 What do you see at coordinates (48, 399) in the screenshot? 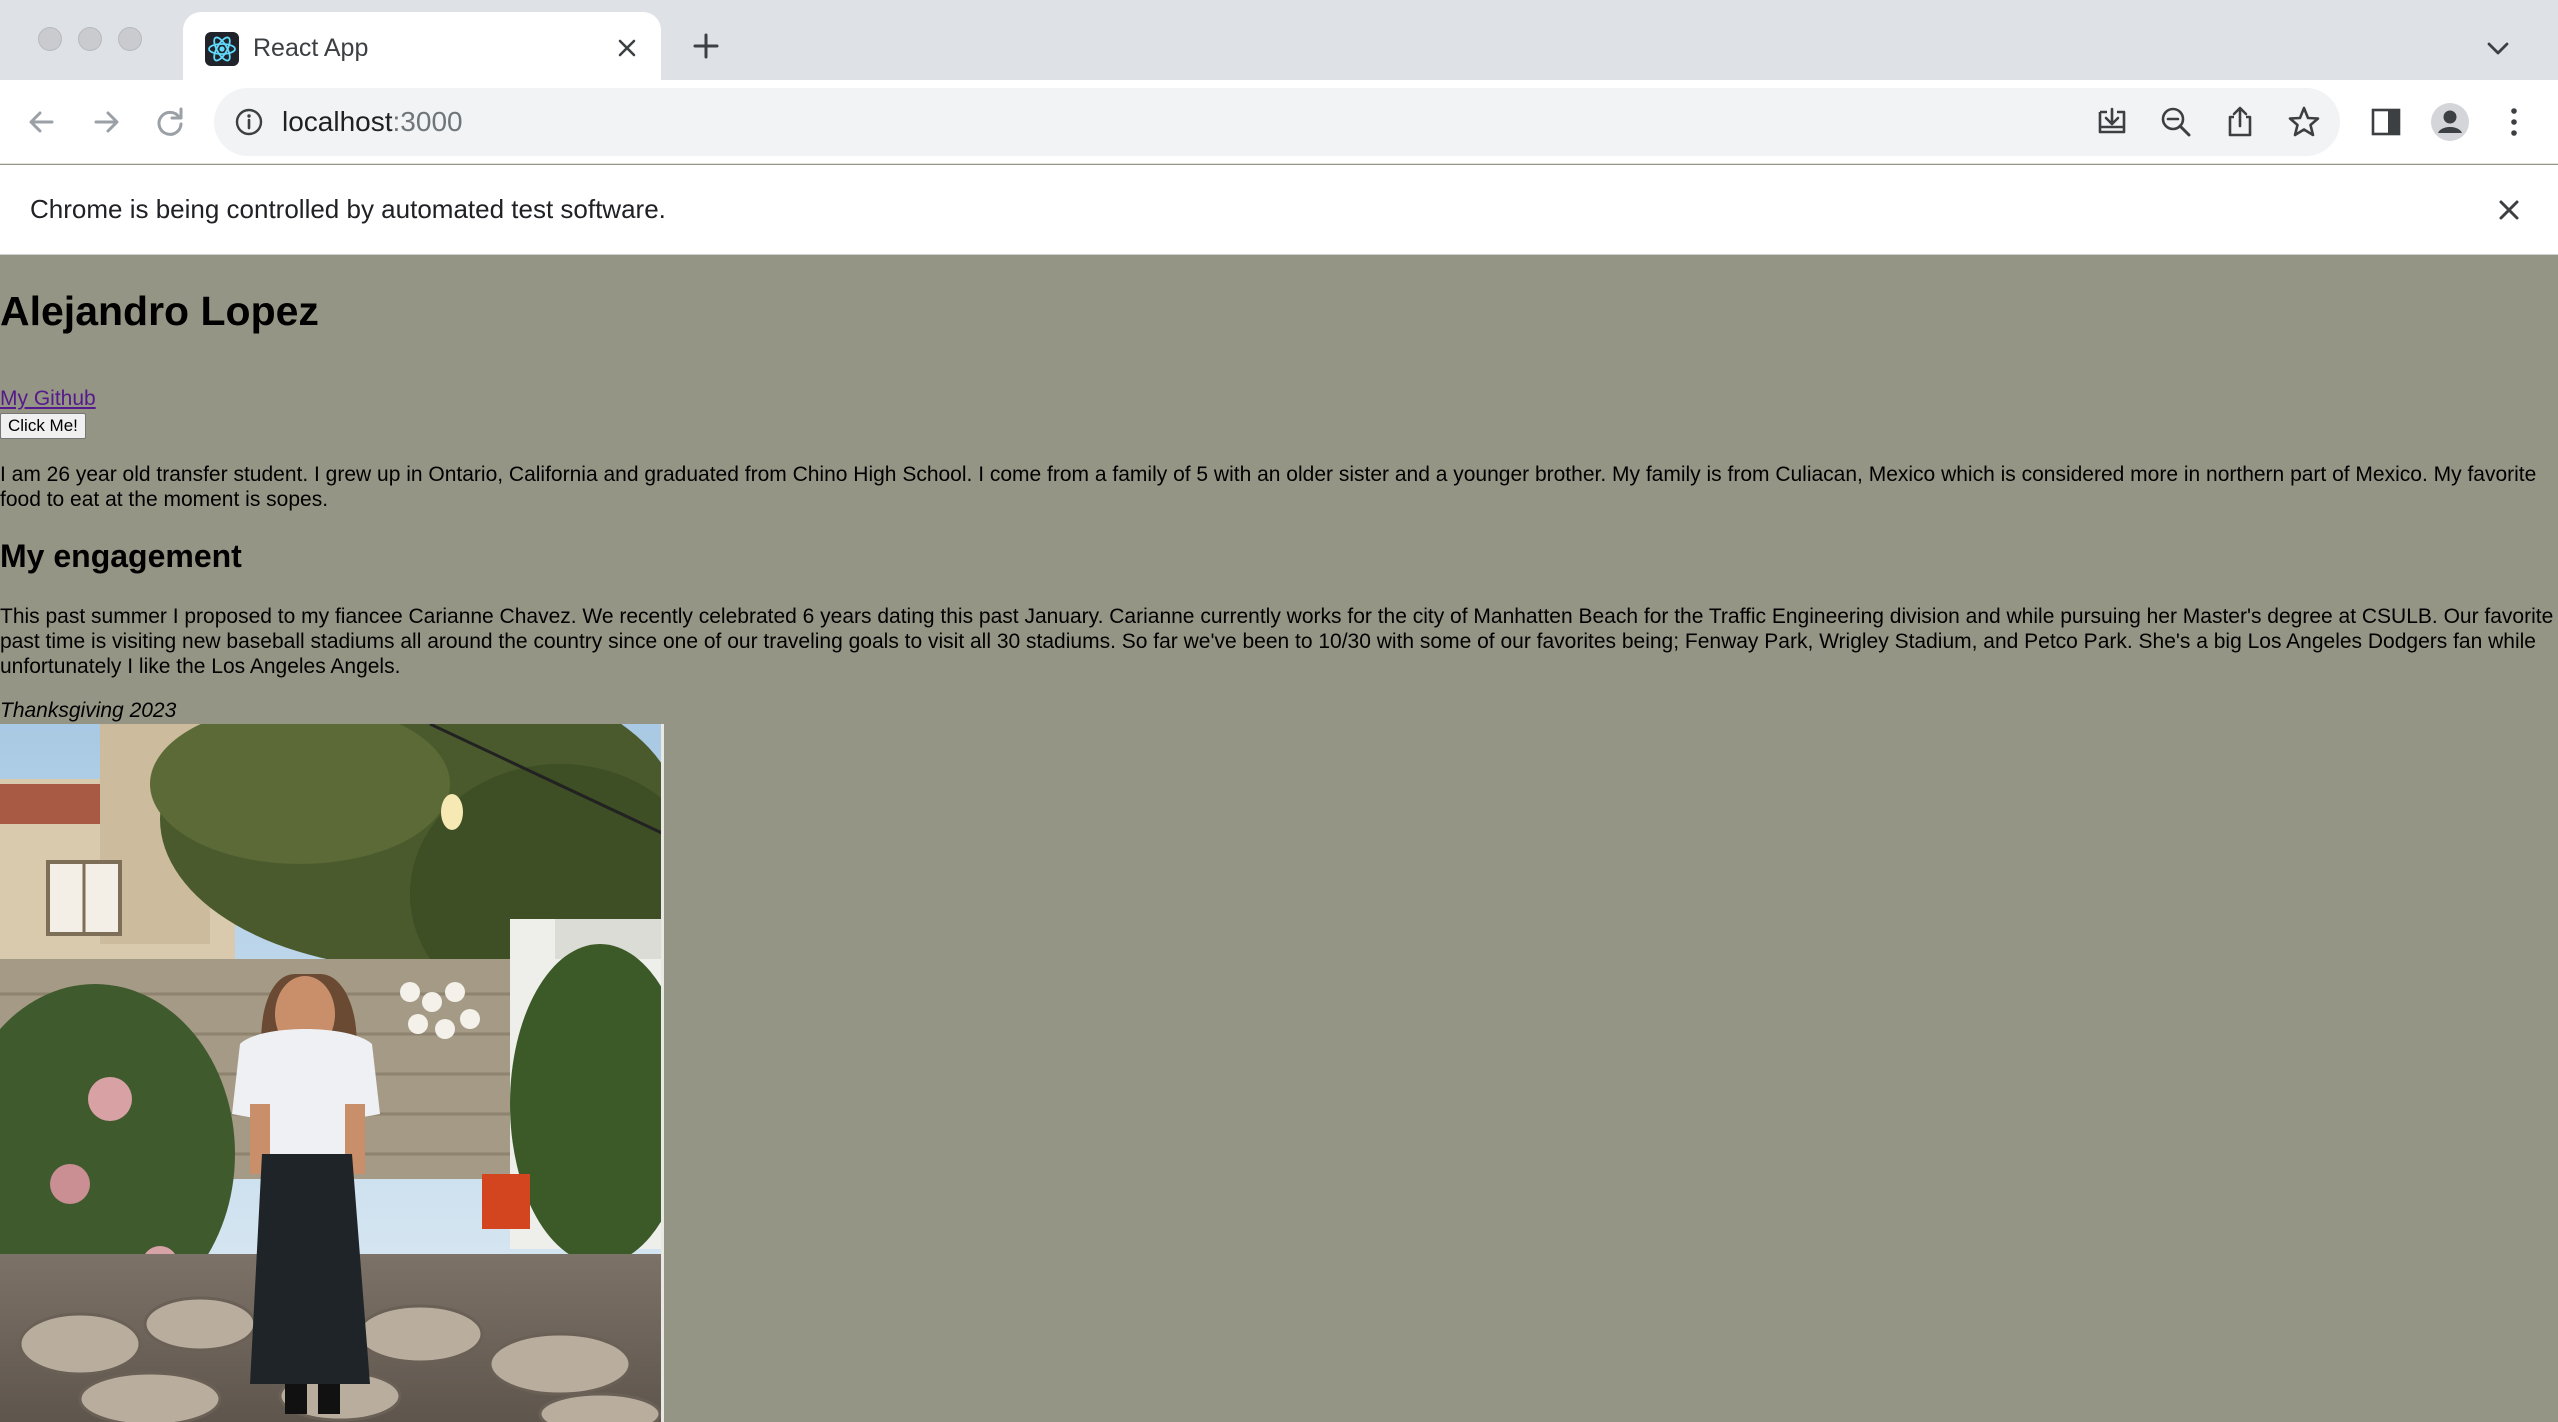
I see `github-link: My Github` at bounding box center [48, 399].